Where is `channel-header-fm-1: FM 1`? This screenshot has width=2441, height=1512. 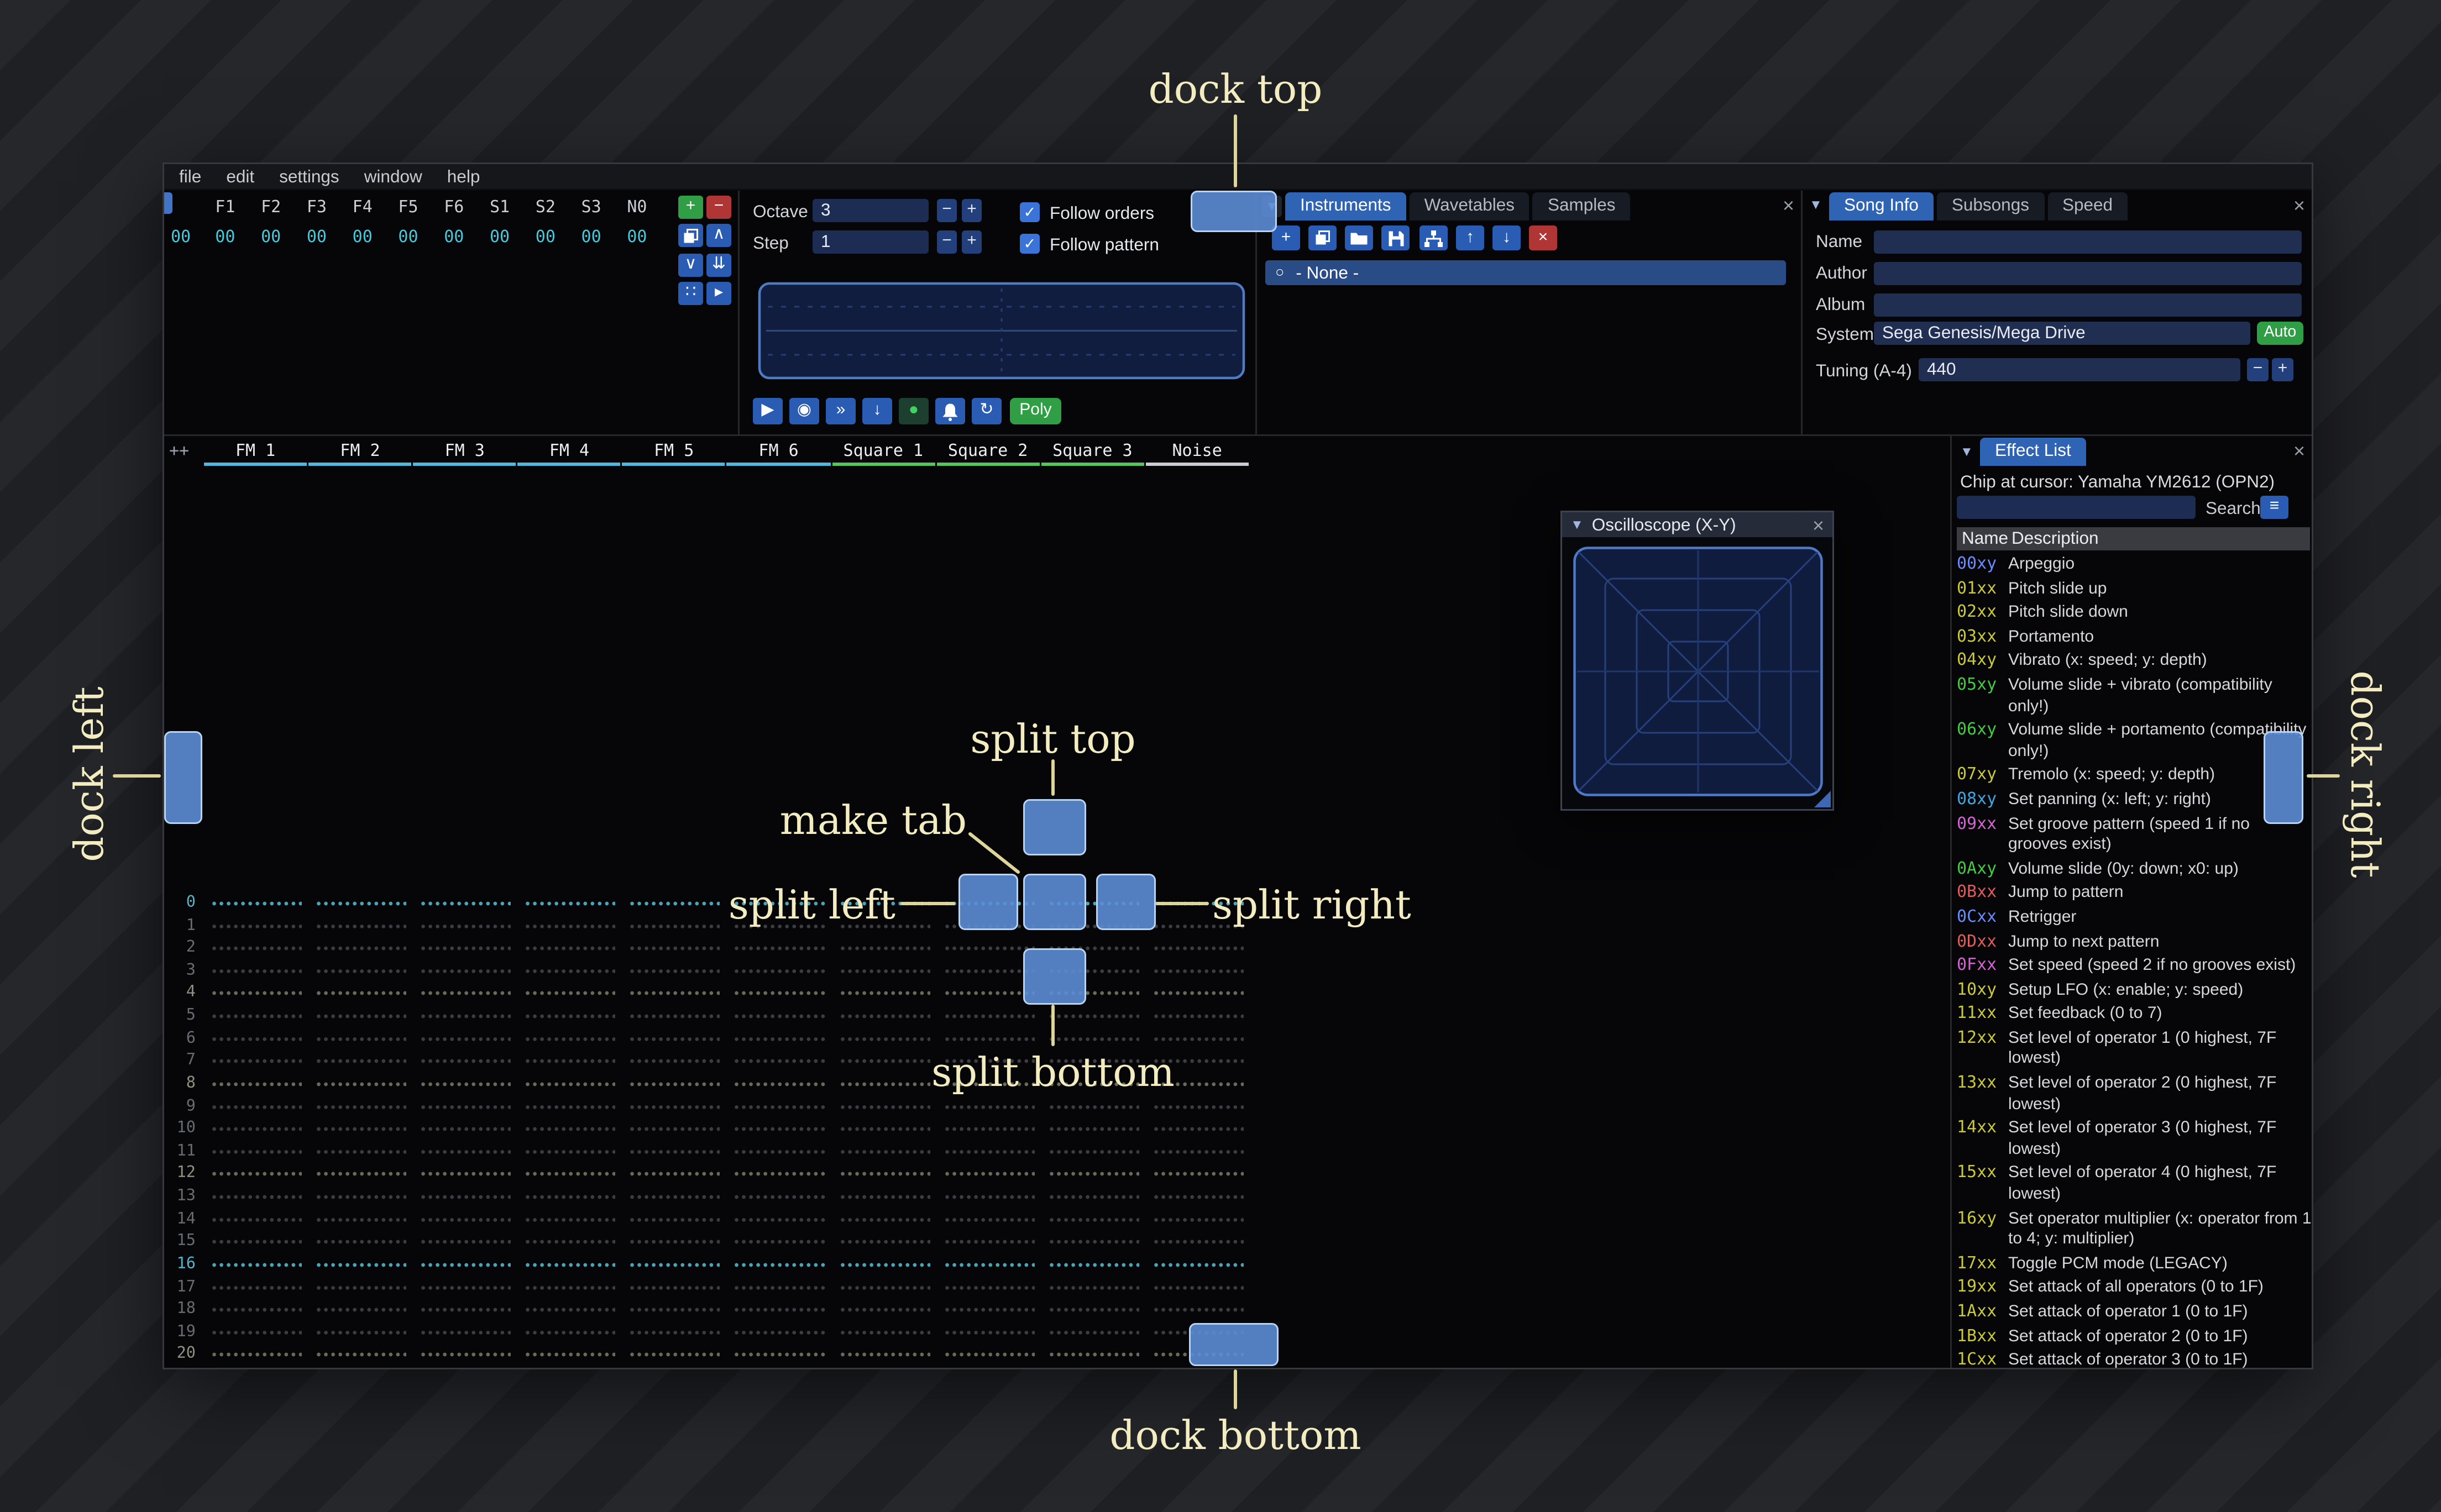
channel-header-fm-1: FM 1 is located at coordinates (255, 452).